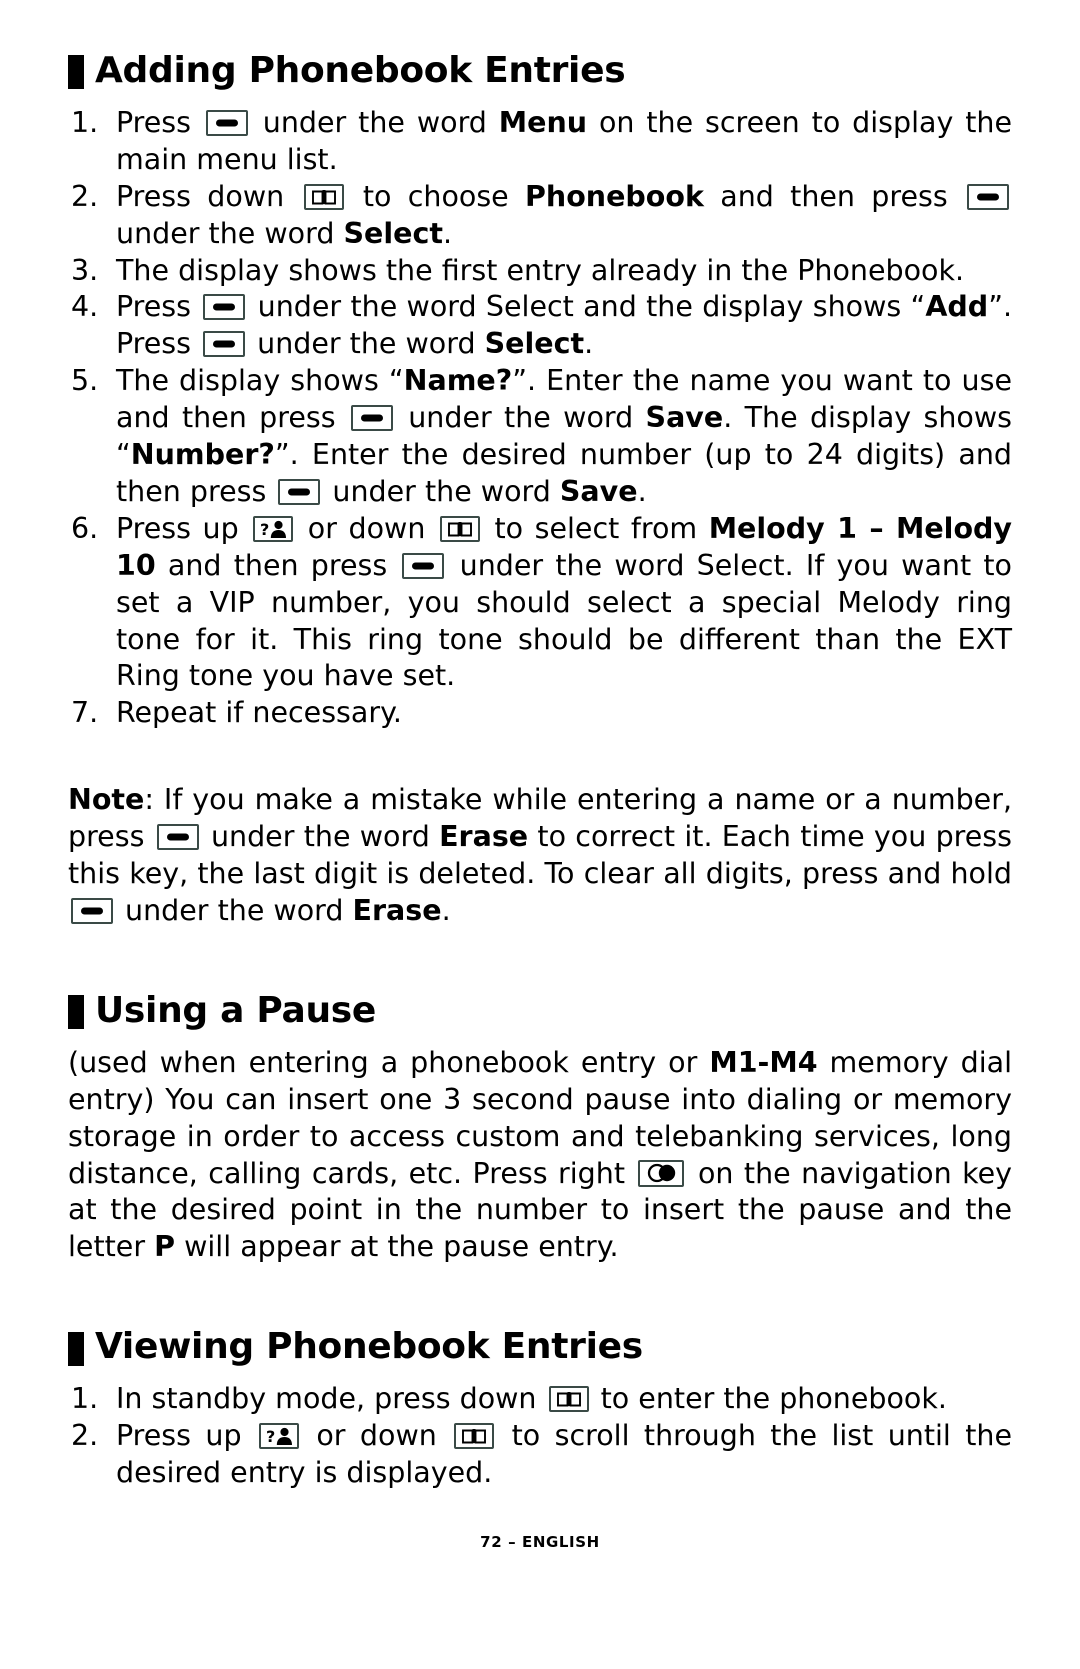 The height and width of the screenshot is (1669, 1080). Describe the element at coordinates (540, 1542) in the screenshot. I see `page-footer: 72 – ENGLISH` at that location.